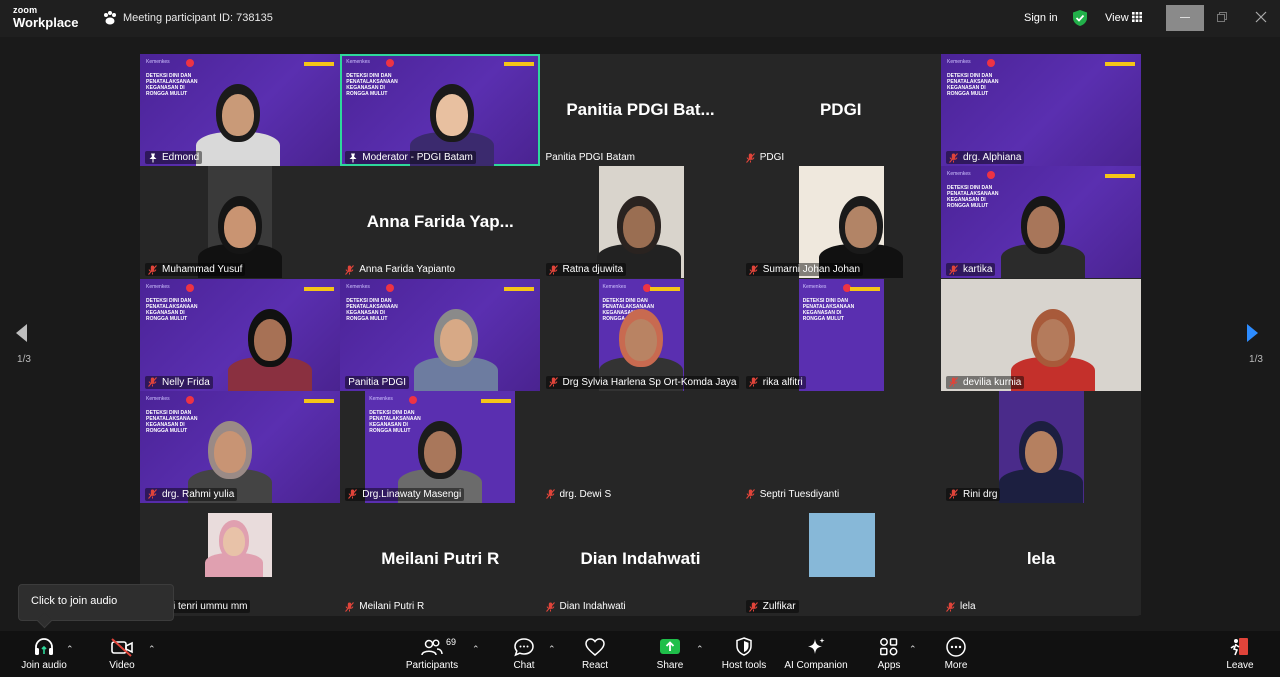 The height and width of the screenshot is (677, 1280). What do you see at coordinates (524, 654) in the screenshot?
I see `chat-button: Chat` at bounding box center [524, 654].